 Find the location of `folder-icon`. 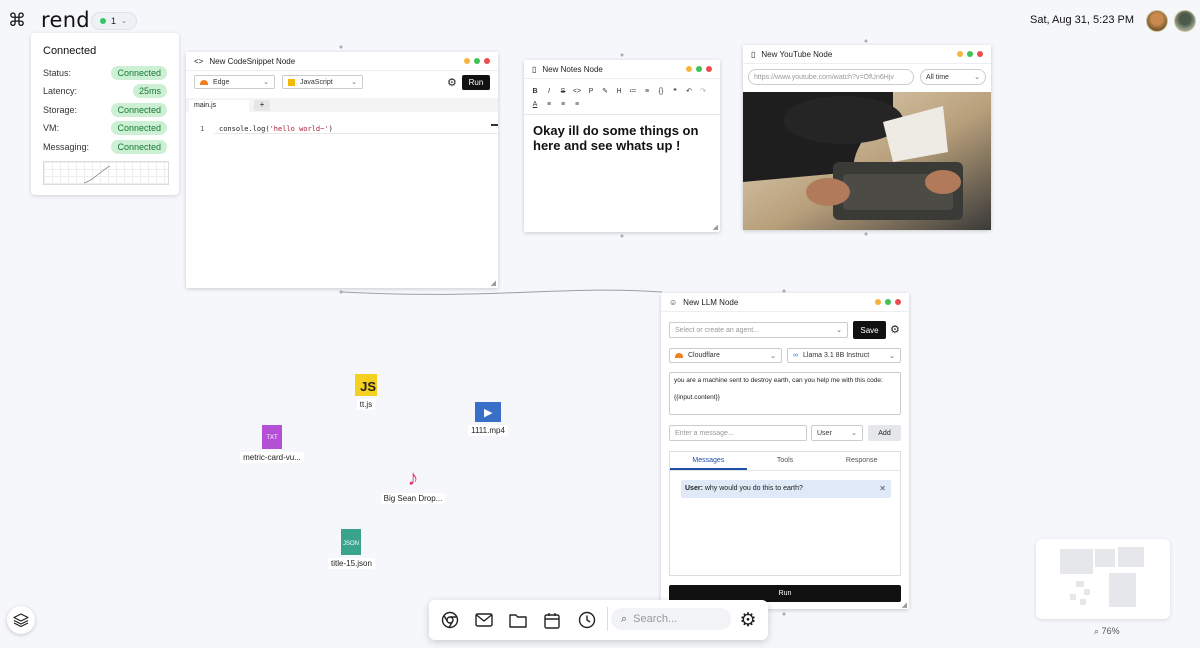

folder-icon is located at coordinates (518, 620).